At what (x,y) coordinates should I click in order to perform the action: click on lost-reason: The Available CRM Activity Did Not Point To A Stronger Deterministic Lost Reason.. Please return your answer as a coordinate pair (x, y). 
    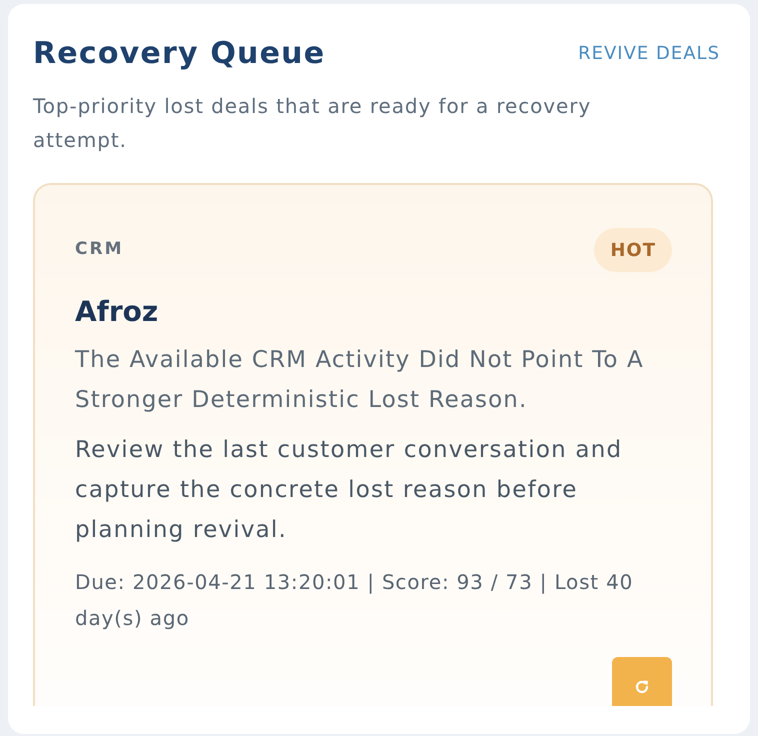
    Looking at the image, I should click on (360, 380).